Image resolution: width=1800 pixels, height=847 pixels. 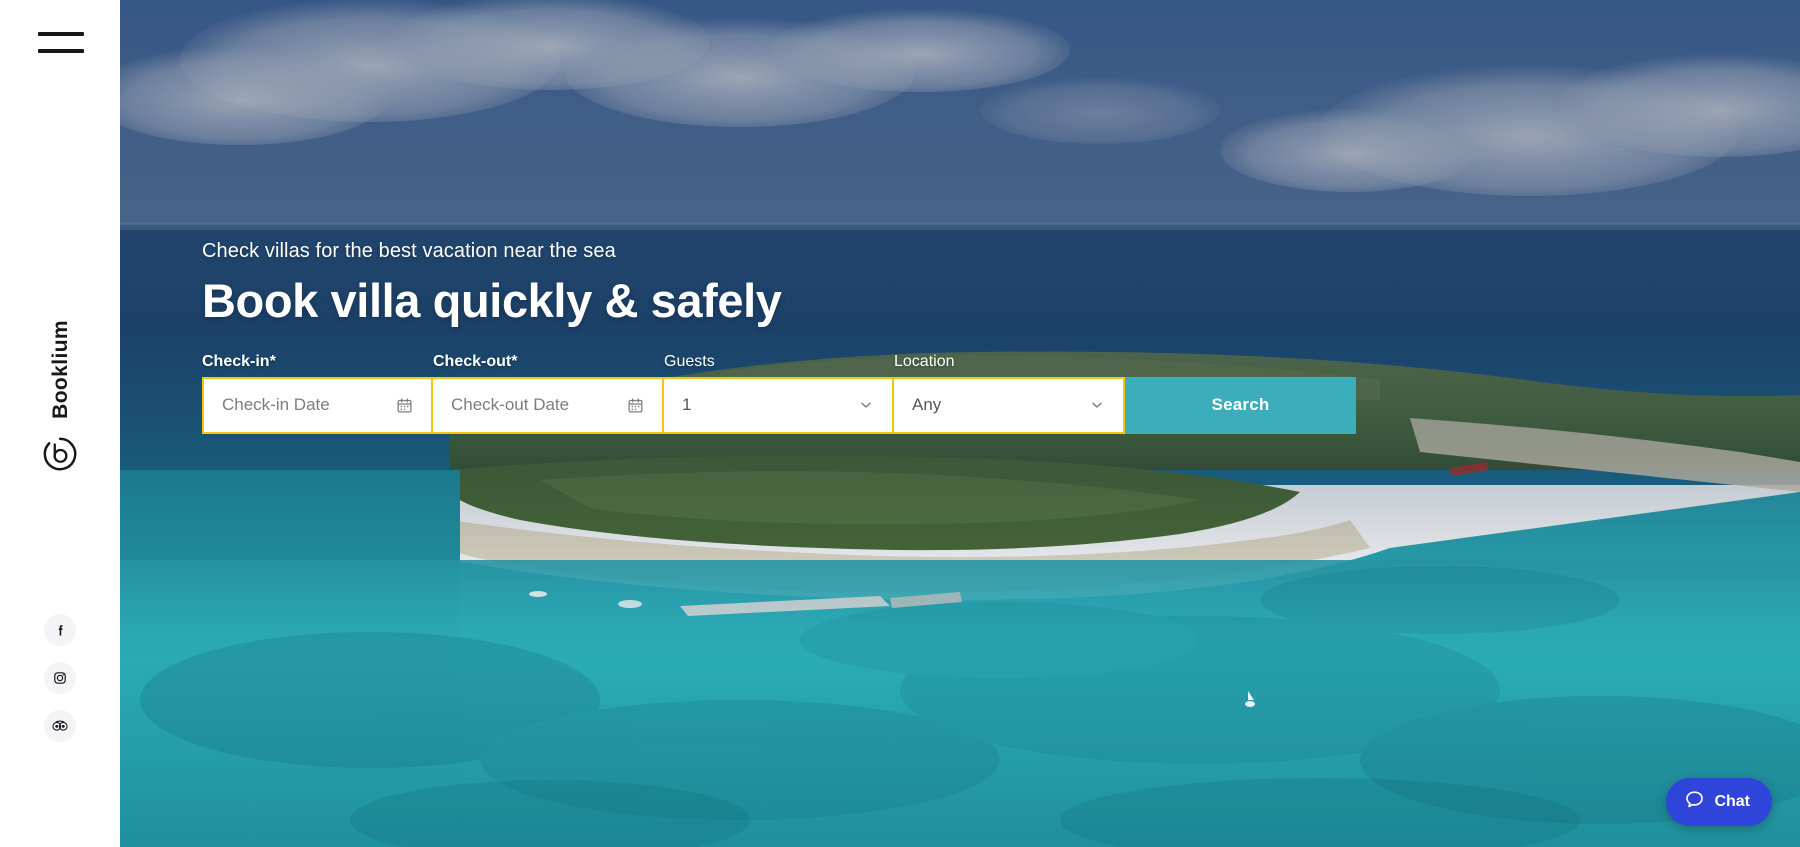 What do you see at coordinates (1694, 802) in the screenshot?
I see `chat-bubble-icon` at bounding box center [1694, 802].